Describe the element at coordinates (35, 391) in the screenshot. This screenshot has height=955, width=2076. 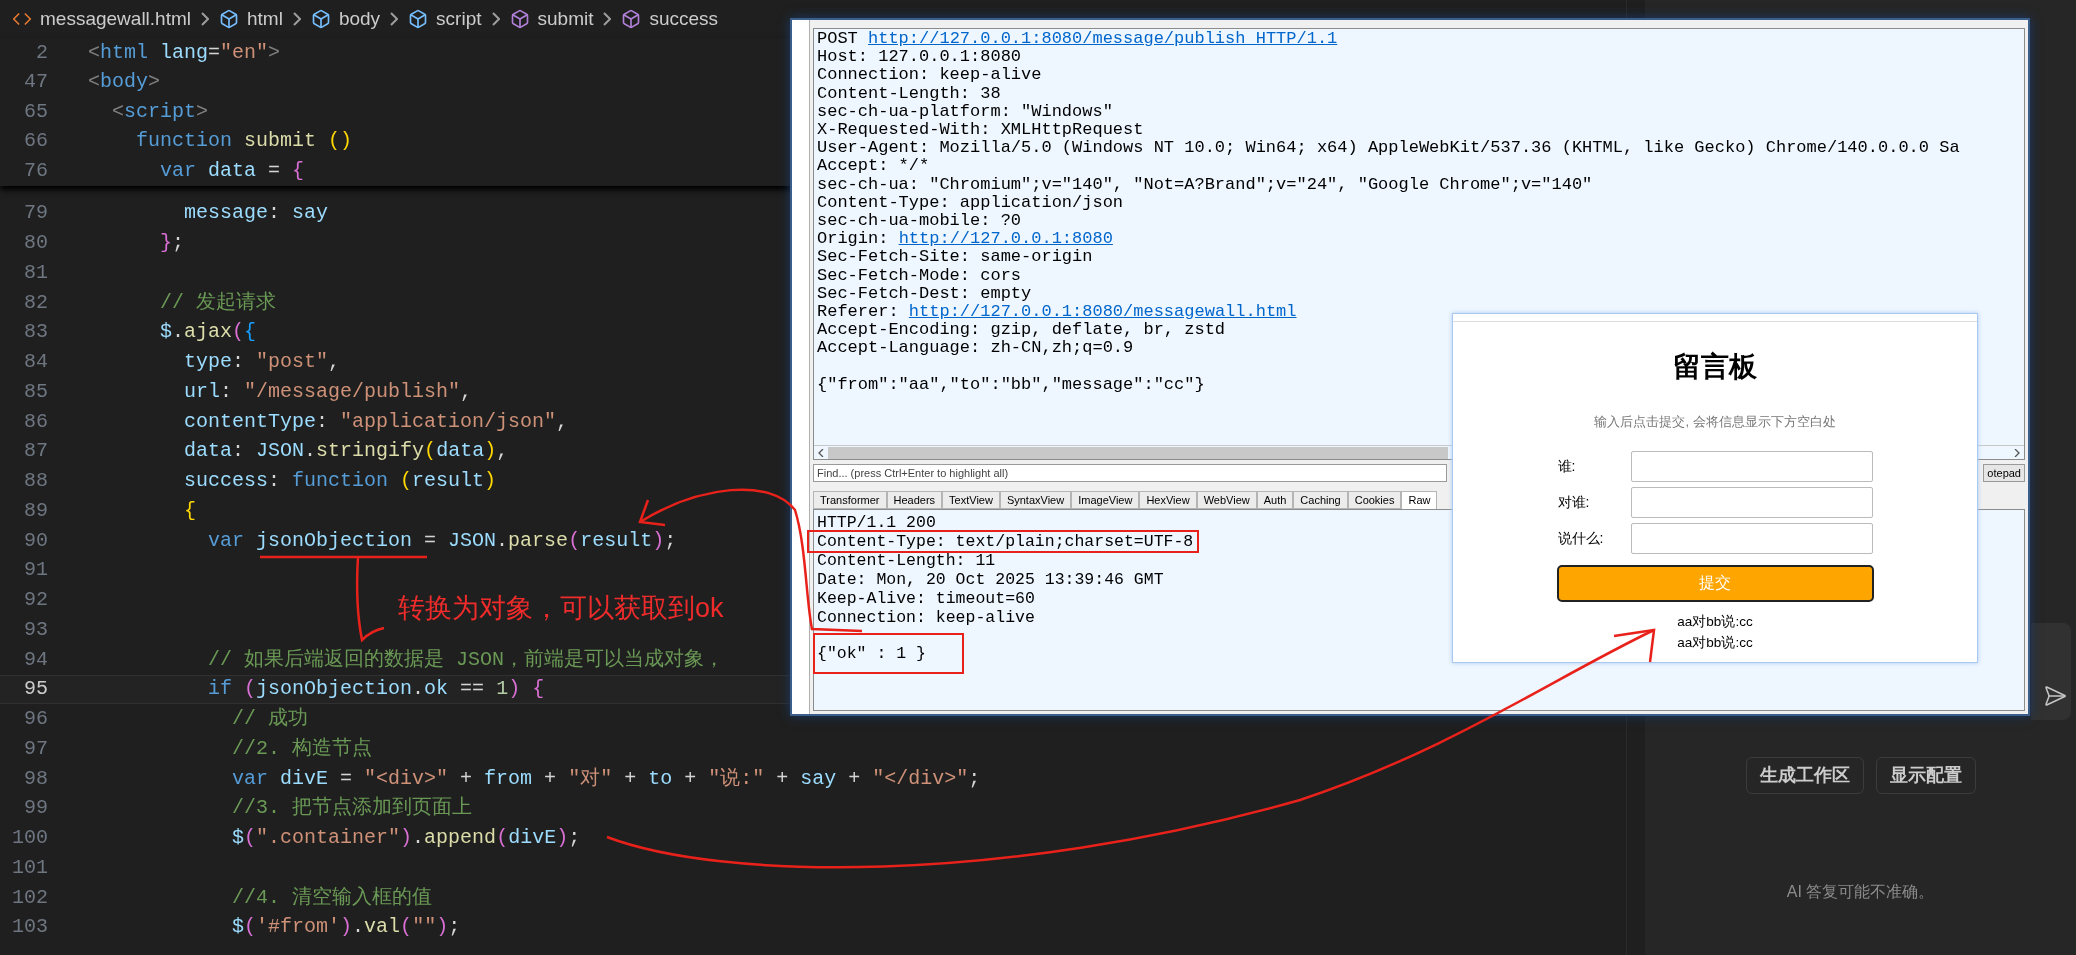
I see `line-number: 85` at that location.